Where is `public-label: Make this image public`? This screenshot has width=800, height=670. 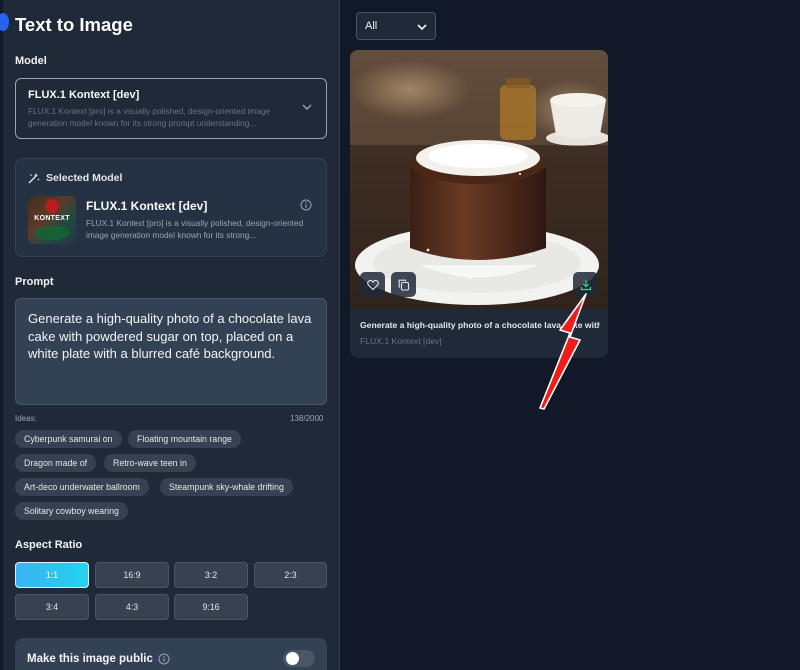 public-label: Make this image public is located at coordinates (90, 659).